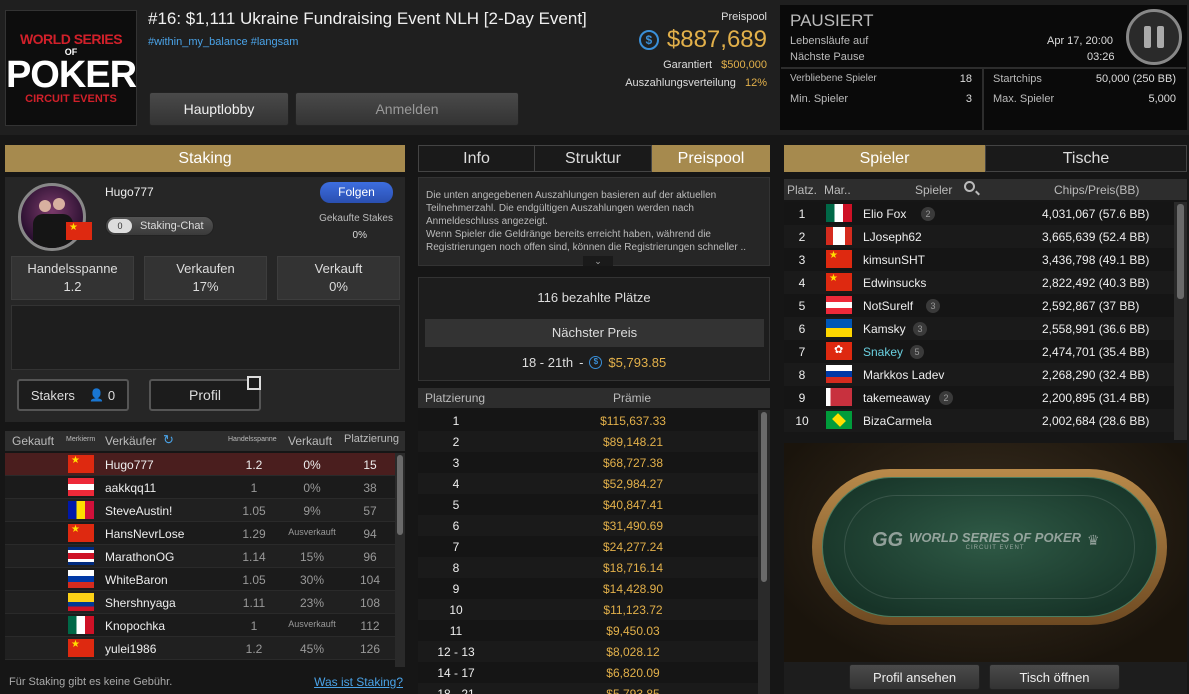  Describe the element at coordinates (802, 306) in the screenshot. I see `player-rank: 5` at that location.